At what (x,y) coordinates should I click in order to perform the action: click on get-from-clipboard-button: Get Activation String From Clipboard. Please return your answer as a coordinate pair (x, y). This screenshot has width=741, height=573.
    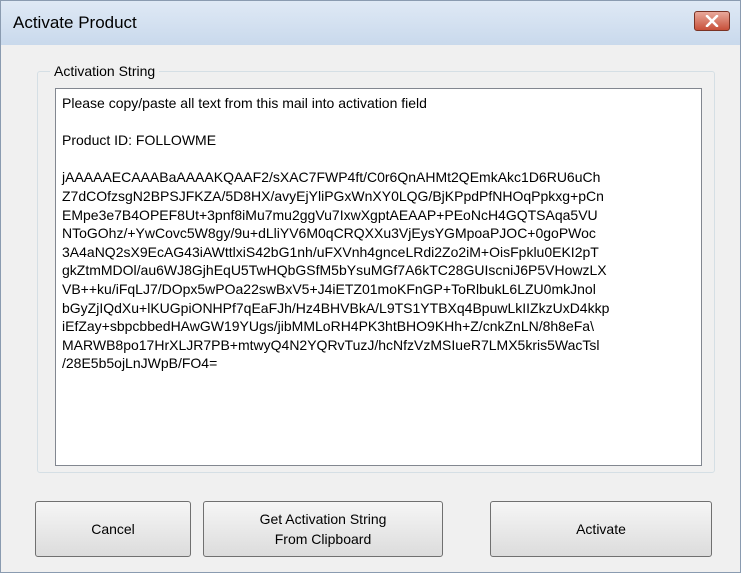
    Looking at the image, I should click on (323, 529).